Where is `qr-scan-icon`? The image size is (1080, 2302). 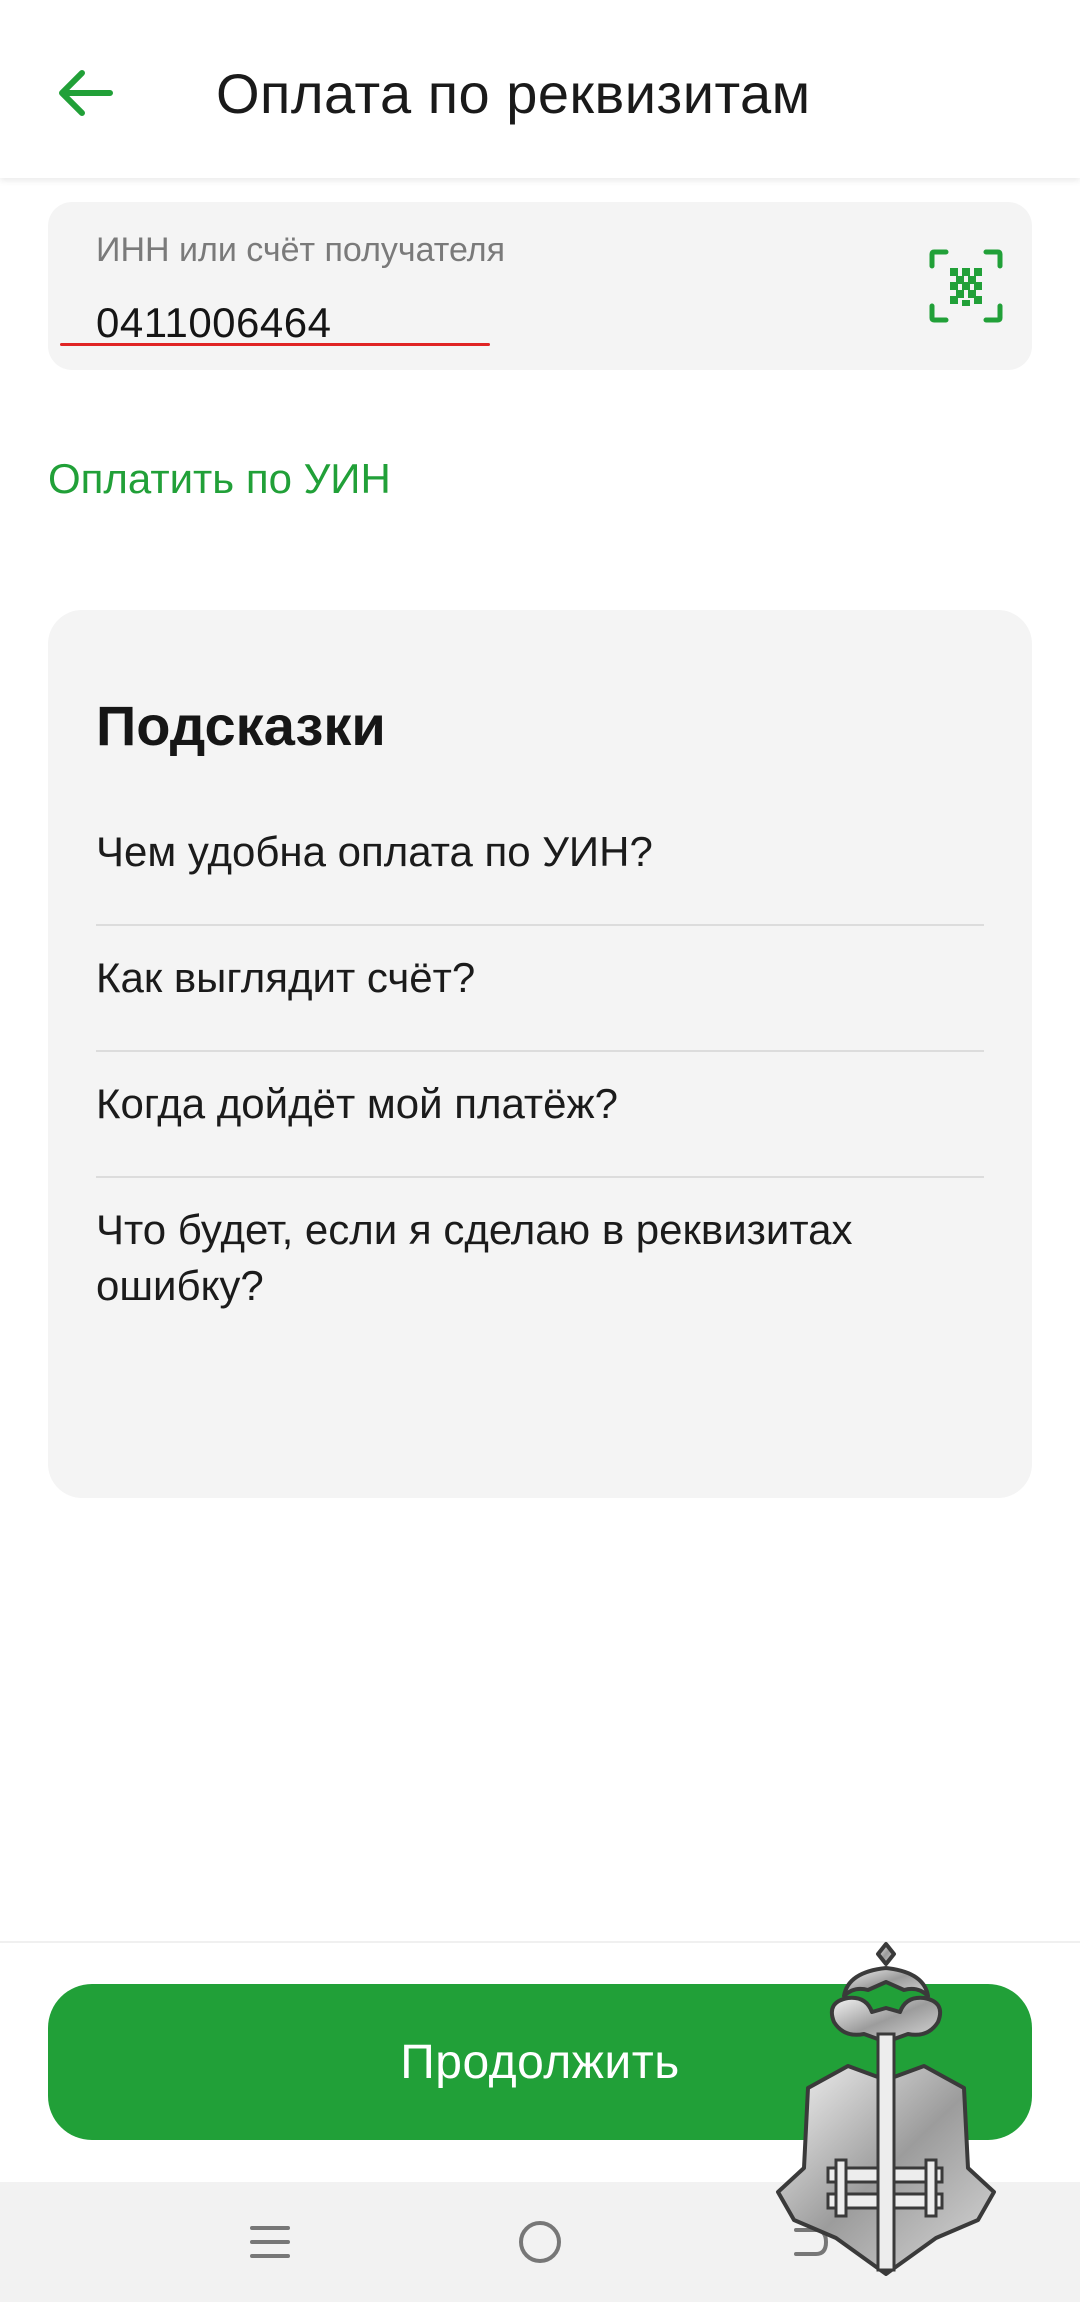
qr-scan-icon is located at coordinates (966, 286).